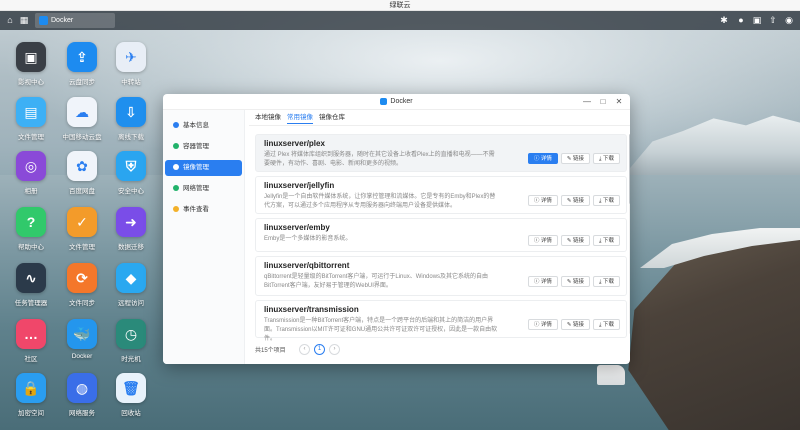  I want to click on desktop-icon-label: 文件管理, so click(82, 247).